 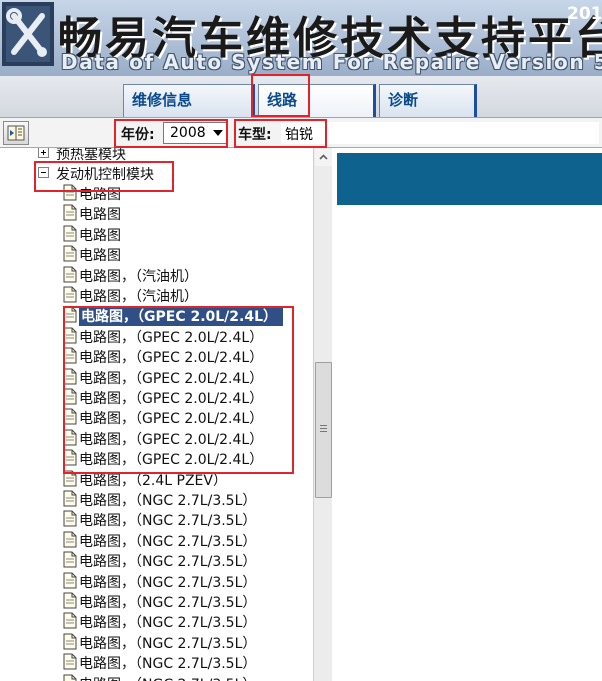 I want to click on tree-node-label: 预热塞模块, so click(x=91, y=155).